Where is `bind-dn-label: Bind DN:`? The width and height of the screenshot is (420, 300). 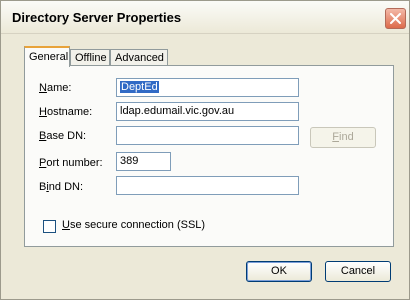 bind-dn-label: Bind DN: is located at coordinates (61, 187).